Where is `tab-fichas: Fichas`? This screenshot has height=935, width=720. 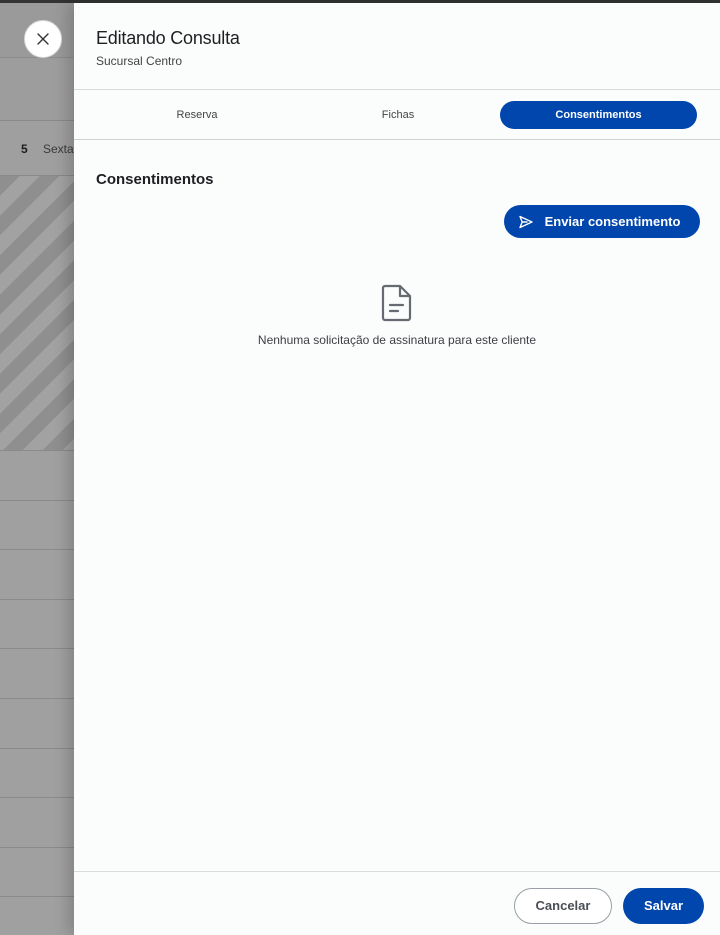 tab-fichas: Fichas is located at coordinates (398, 115).